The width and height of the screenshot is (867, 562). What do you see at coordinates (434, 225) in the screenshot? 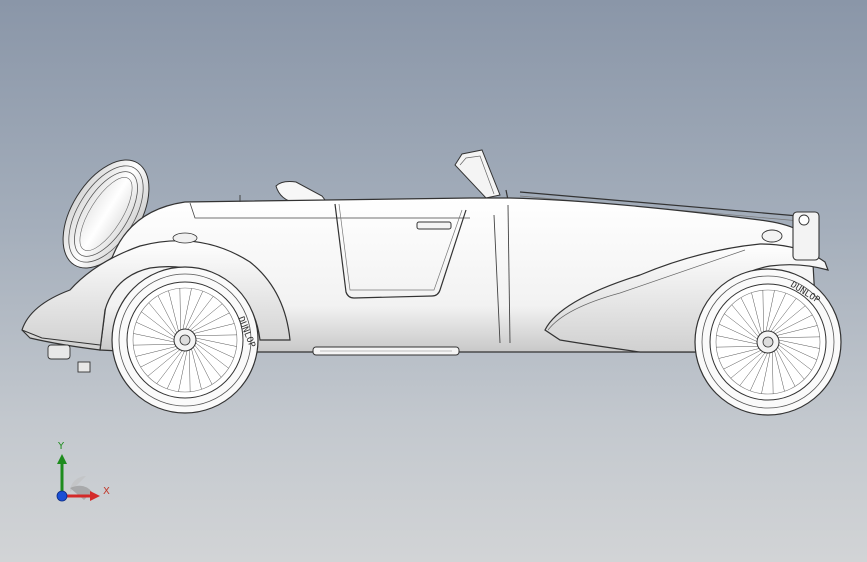
I see `door-handle` at bounding box center [434, 225].